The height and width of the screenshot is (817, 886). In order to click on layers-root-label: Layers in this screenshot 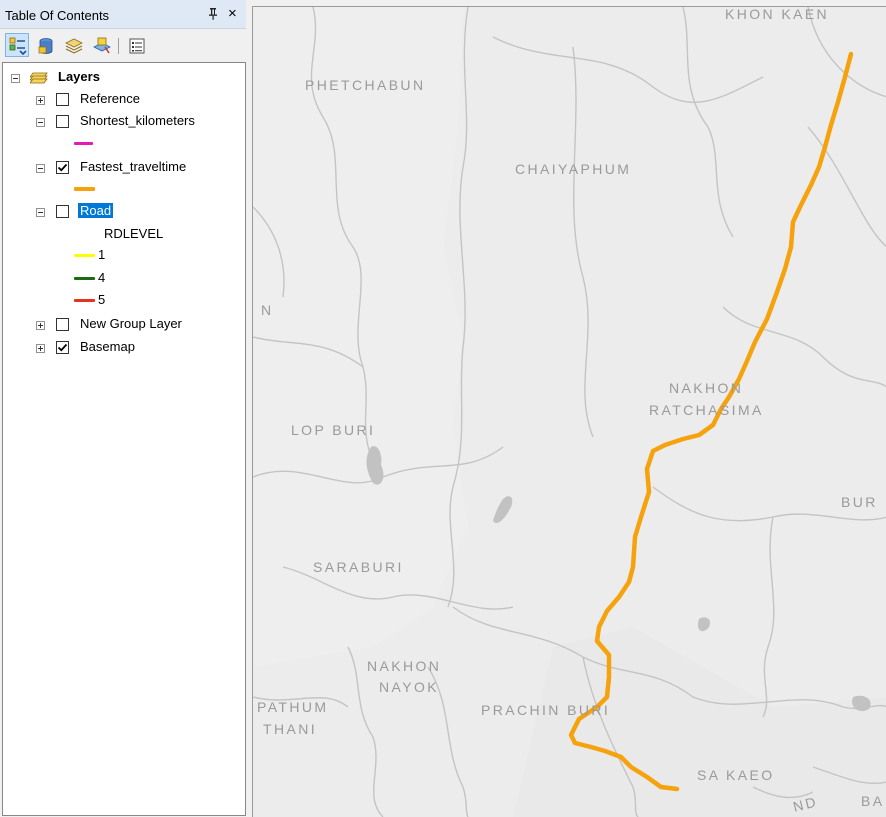, I will do `click(79, 76)`.